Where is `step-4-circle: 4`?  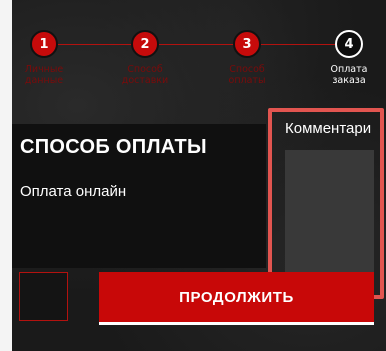
step-4-circle: 4 is located at coordinates (349, 44).